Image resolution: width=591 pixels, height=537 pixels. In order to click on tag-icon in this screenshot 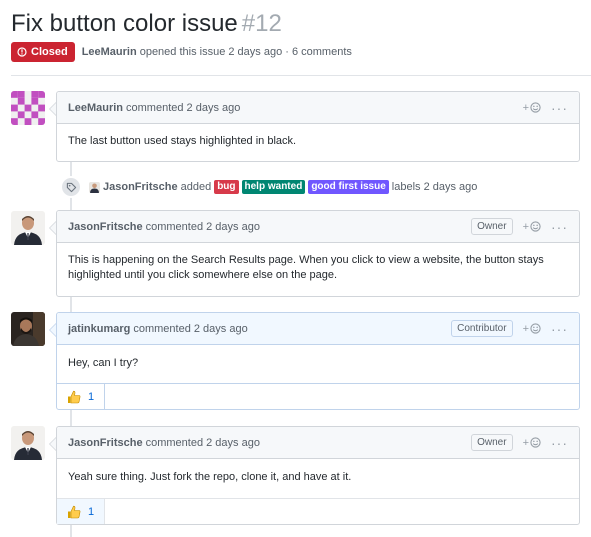, I will do `click(71, 187)`.